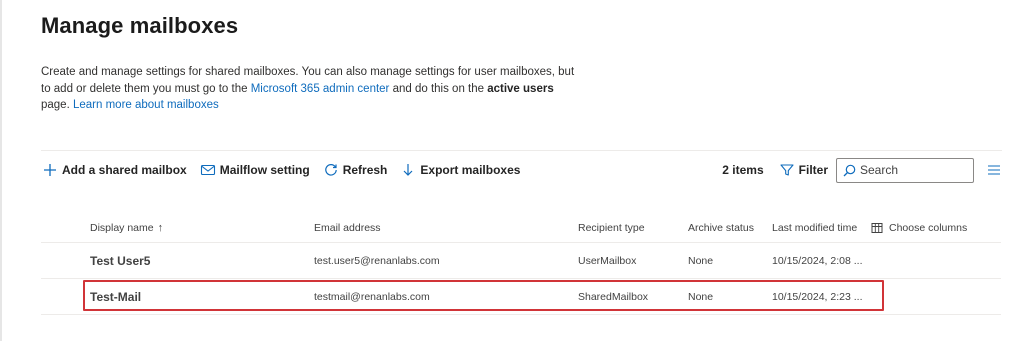 The image size is (1024, 341). What do you see at coordinates (787, 170) in the screenshot?
I see `filter-icon` at bounding box center [787, 170].